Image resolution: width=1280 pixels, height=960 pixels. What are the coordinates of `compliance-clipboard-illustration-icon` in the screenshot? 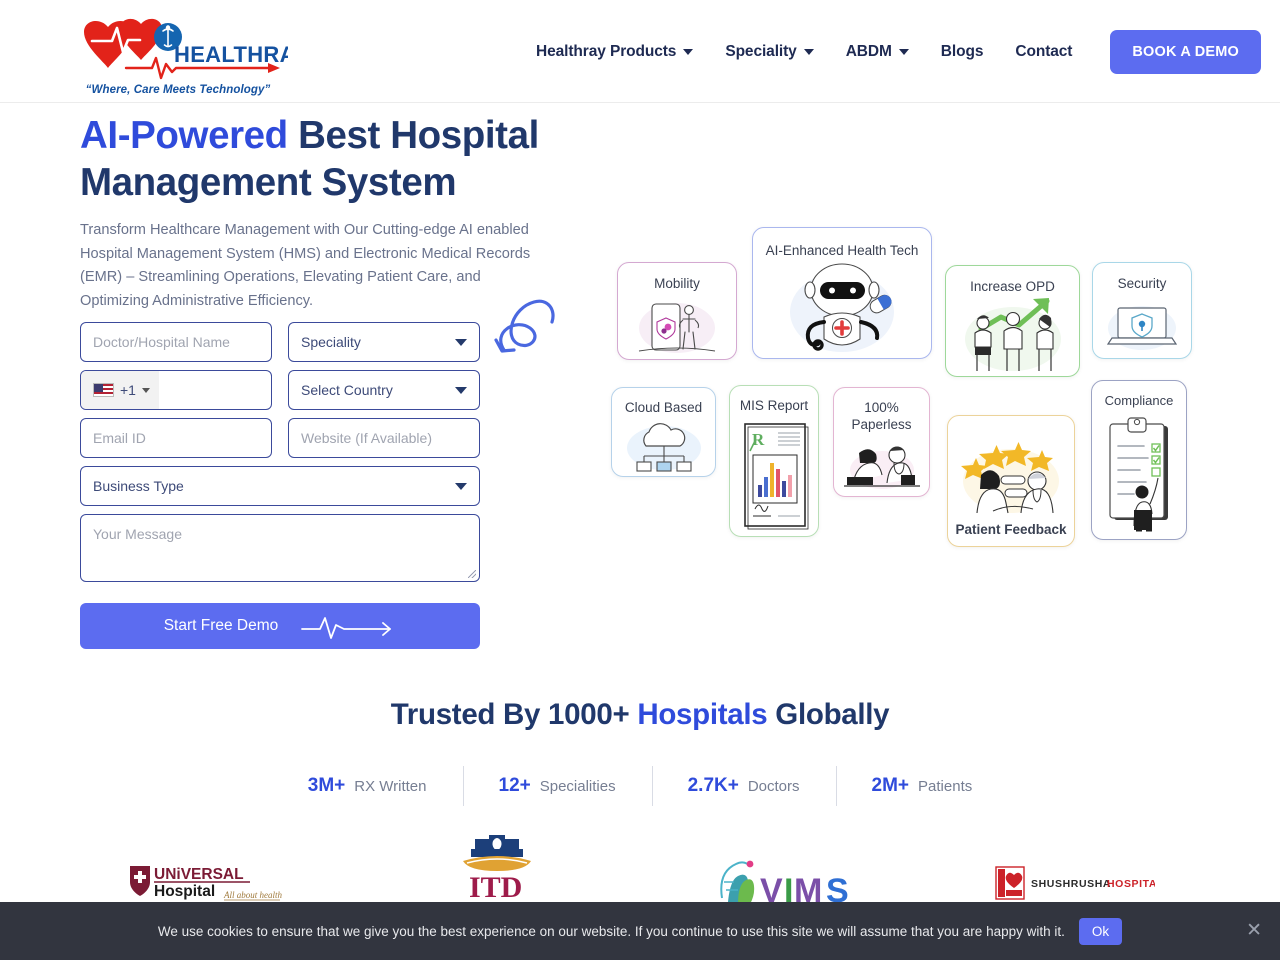 It's located at (1139, 474).